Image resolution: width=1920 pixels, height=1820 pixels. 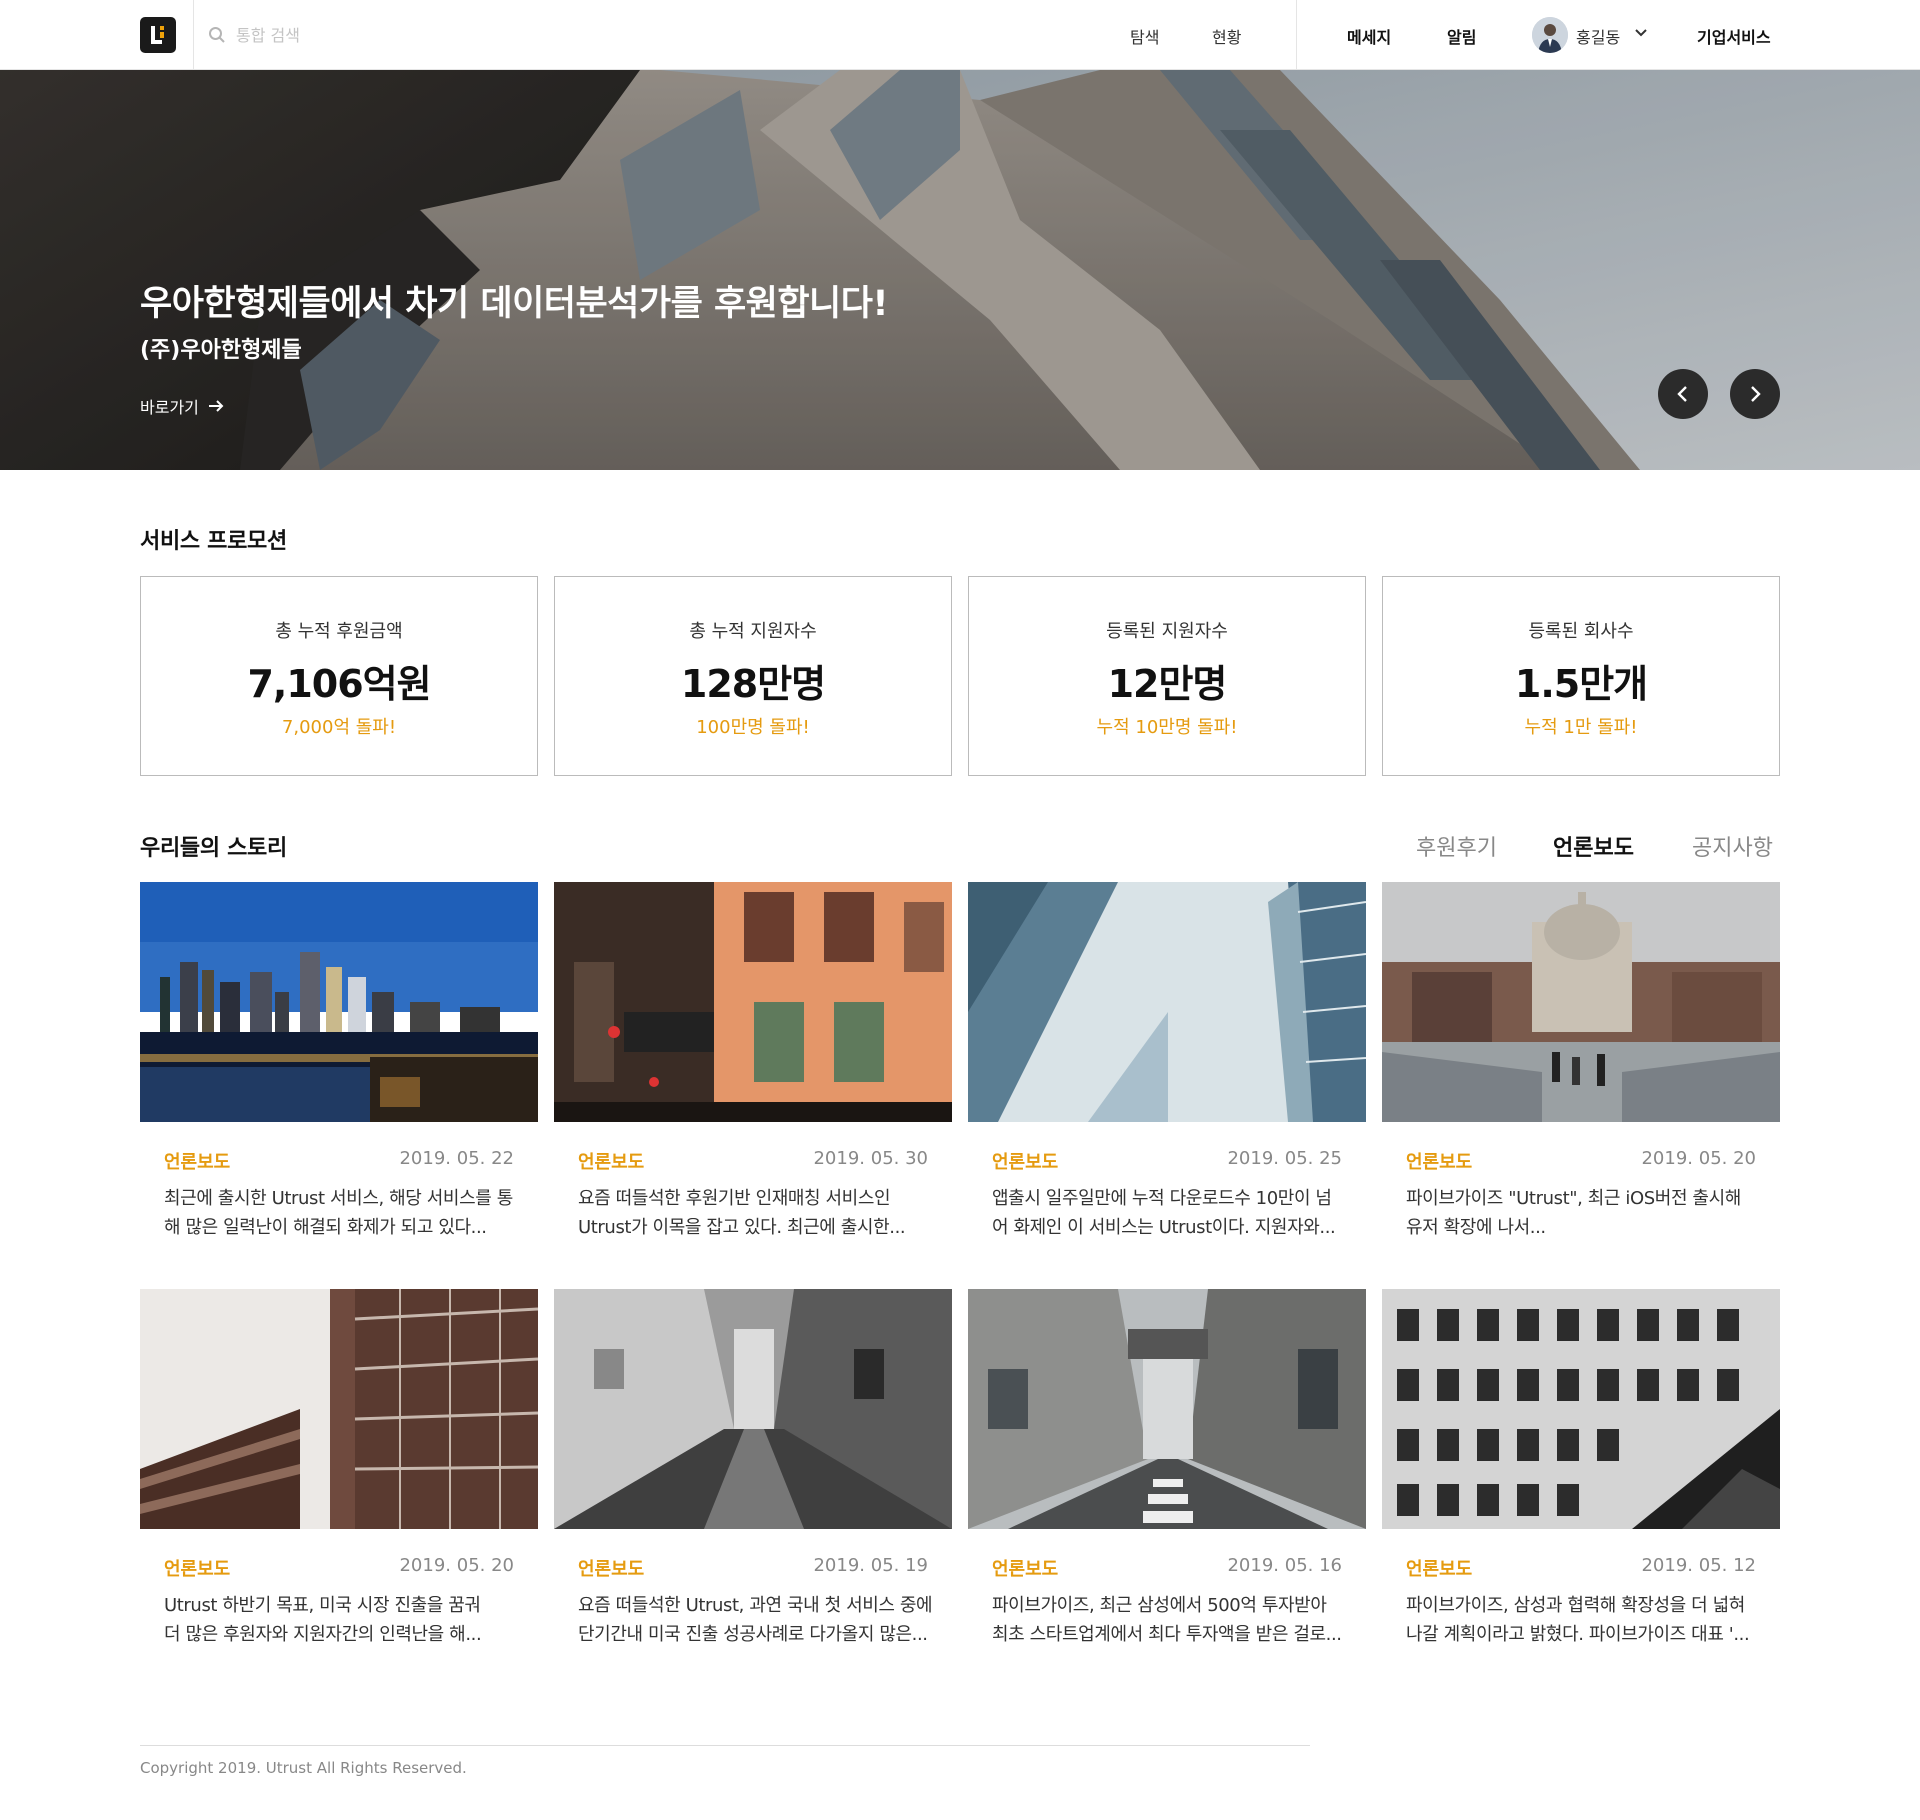 I want to click on stat-note: 누적 10만명 돌파!, so click(x=1167, y=727).